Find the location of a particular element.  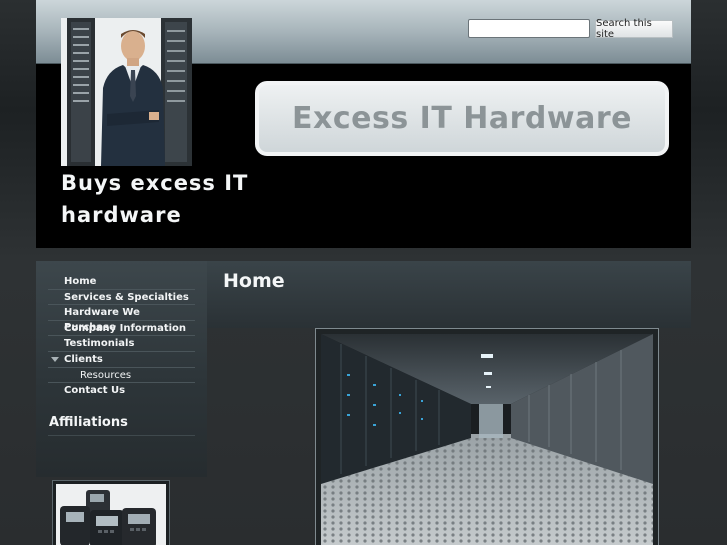

nav-item-clients-label: Clients is located at coordinates (83, 359).